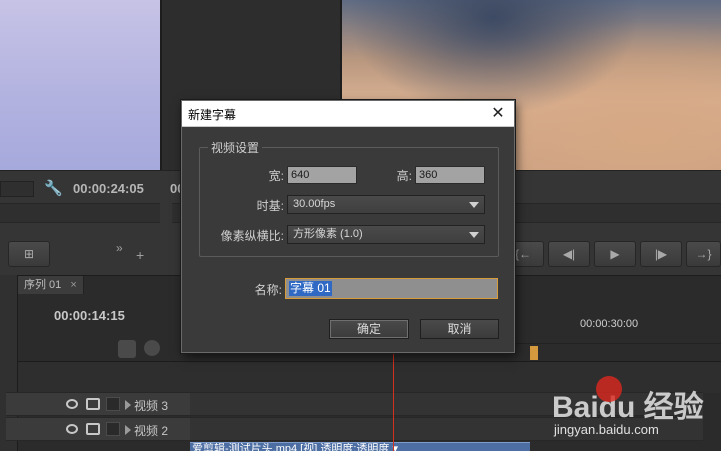 The height and width of the screenshot is (451, 721). What do you see at coordinates (606, 429) in the screenshot?
I see `watermark-url: jingyan.baidu.com` at bounding box center [606, 429].